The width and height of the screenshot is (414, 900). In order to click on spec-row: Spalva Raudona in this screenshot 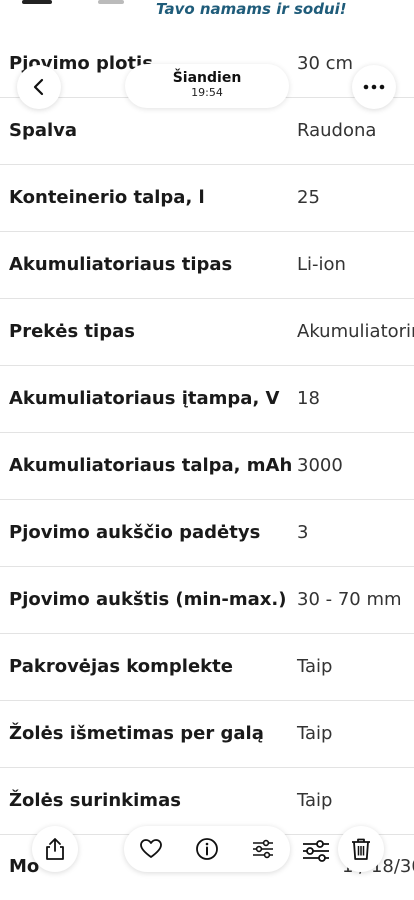, I will do `click(207, 131)`.